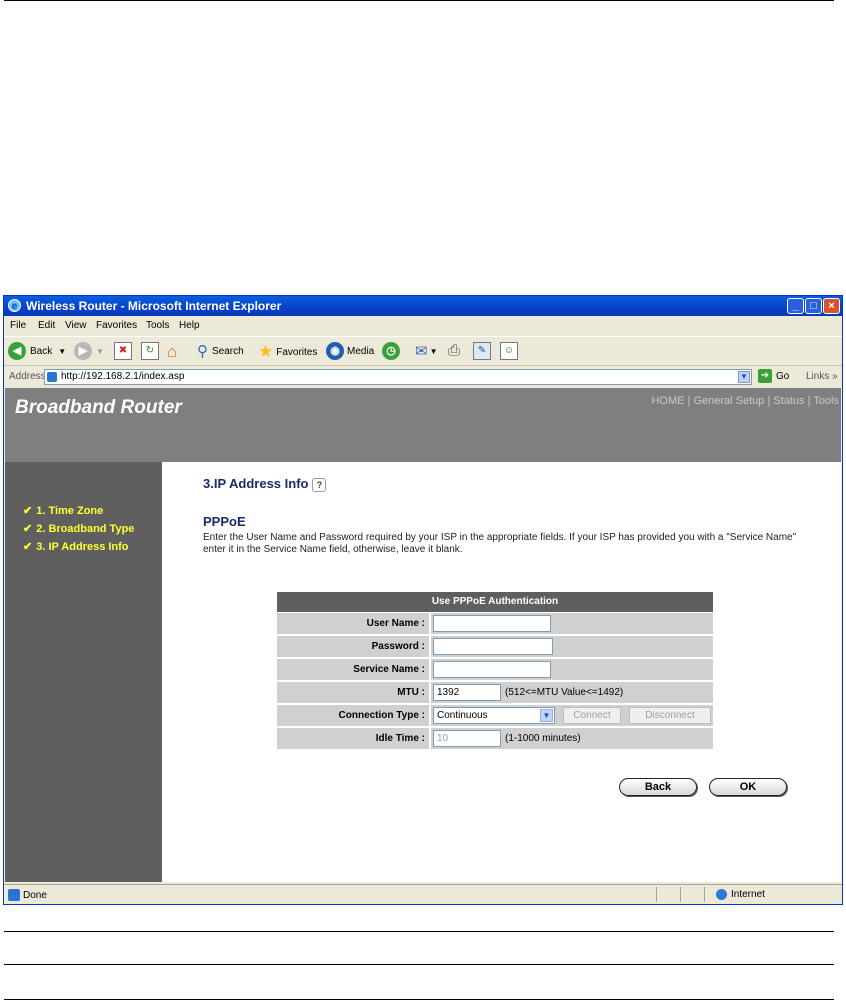 This screenshot has height=1001, width=846. I want to click on back-dropdown-icon: ▼, so click(62, 351).